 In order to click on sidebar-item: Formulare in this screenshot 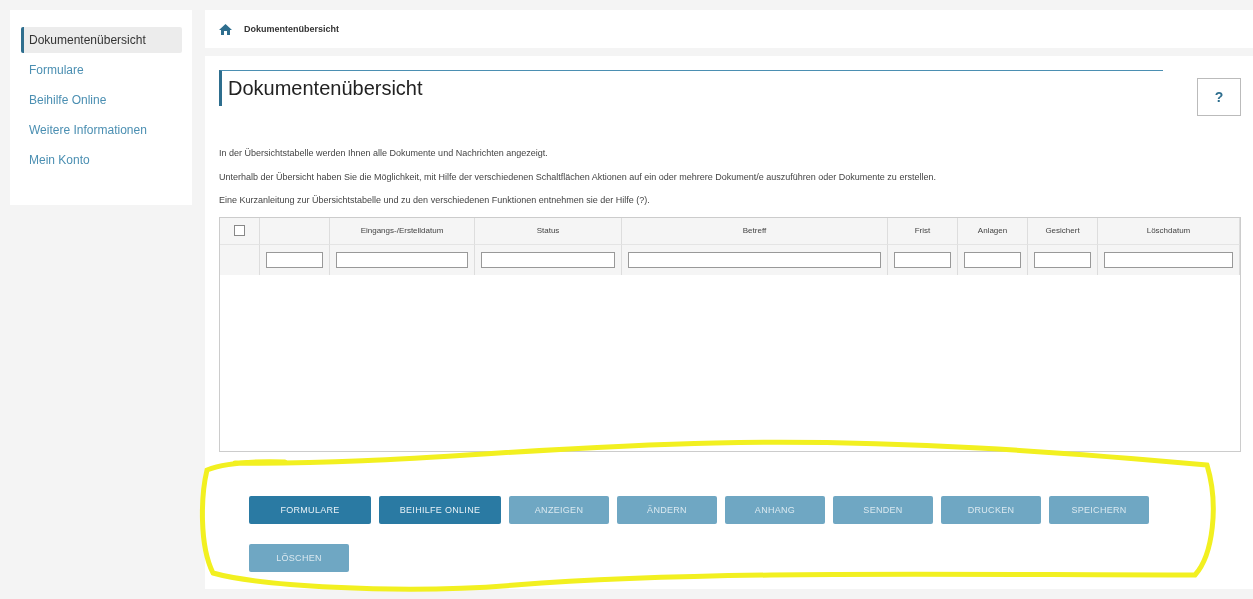, I will do `click(101, 70)`.